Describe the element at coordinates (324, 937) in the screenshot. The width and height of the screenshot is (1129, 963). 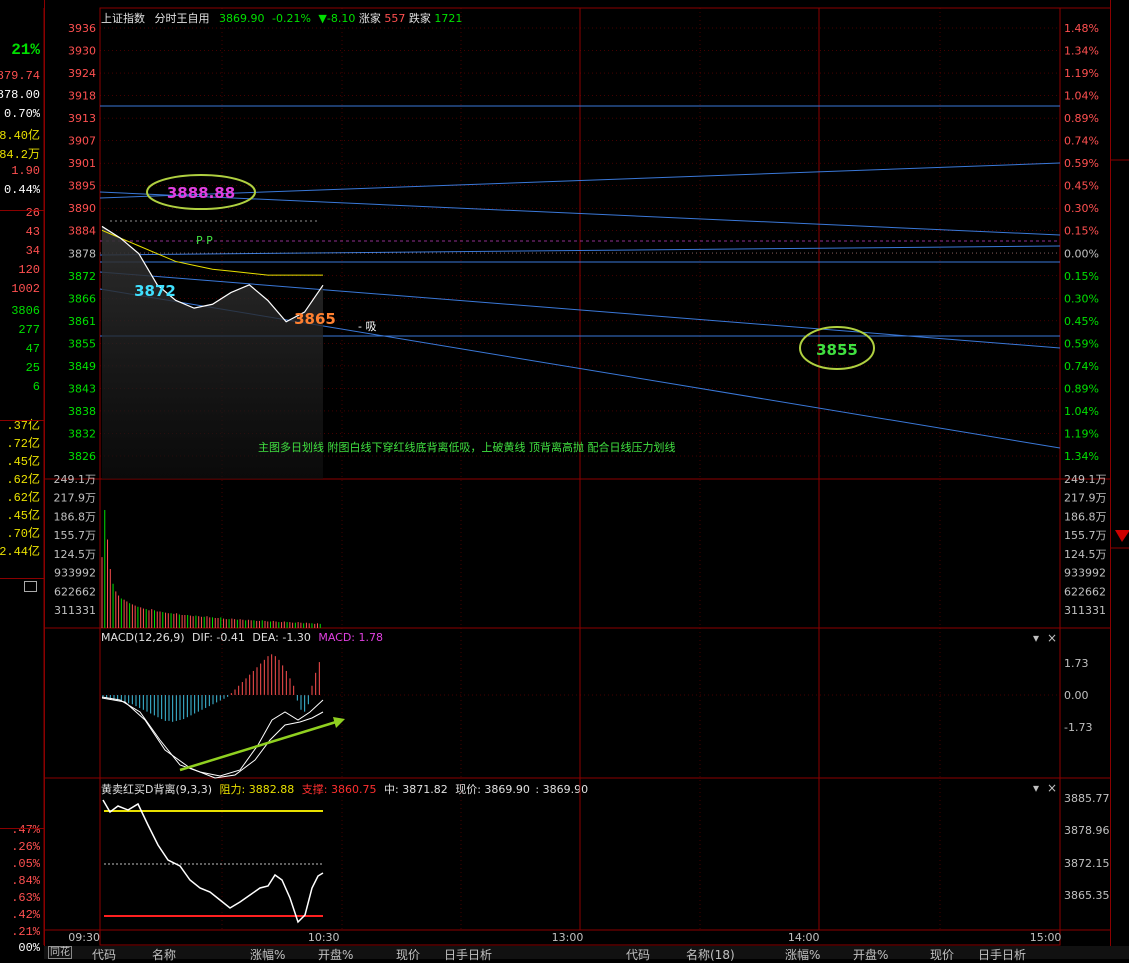
I see `time-tick-label: 10:30` at that location.